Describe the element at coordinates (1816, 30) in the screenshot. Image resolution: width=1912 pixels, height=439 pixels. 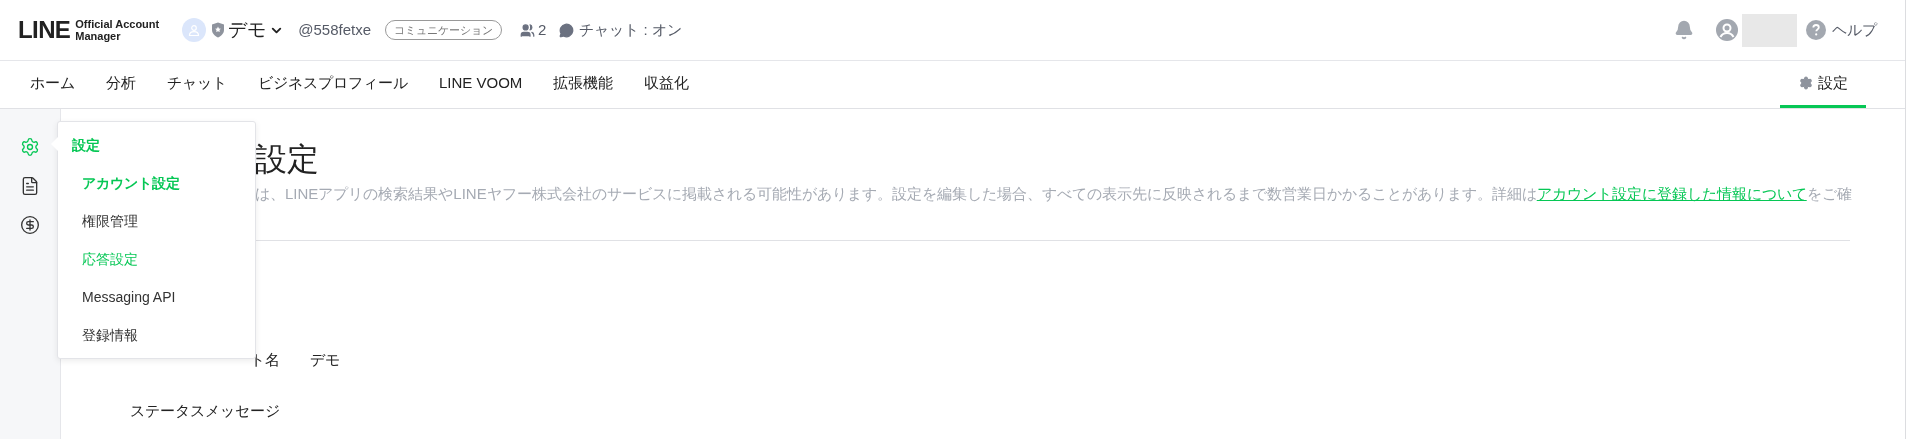
I see `help-icon` at that location.